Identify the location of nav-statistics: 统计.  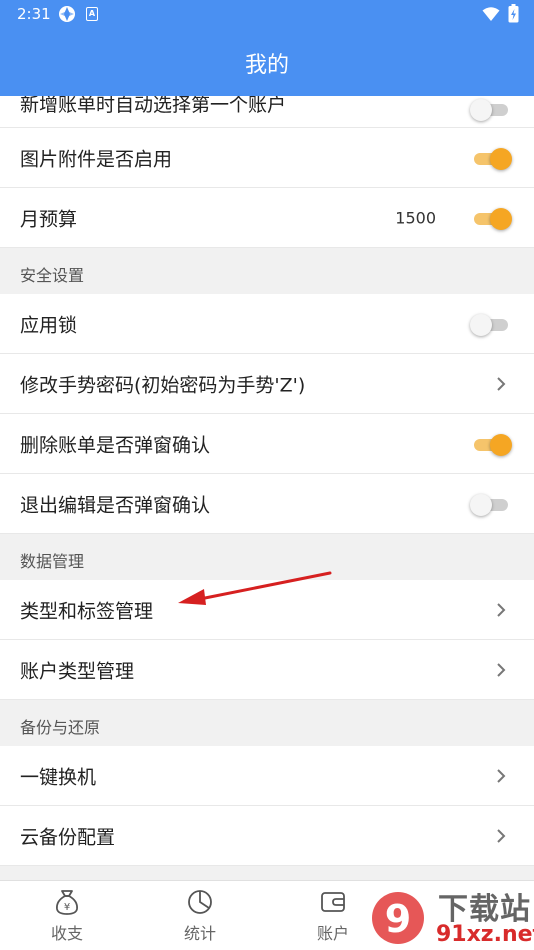
(200, 915).